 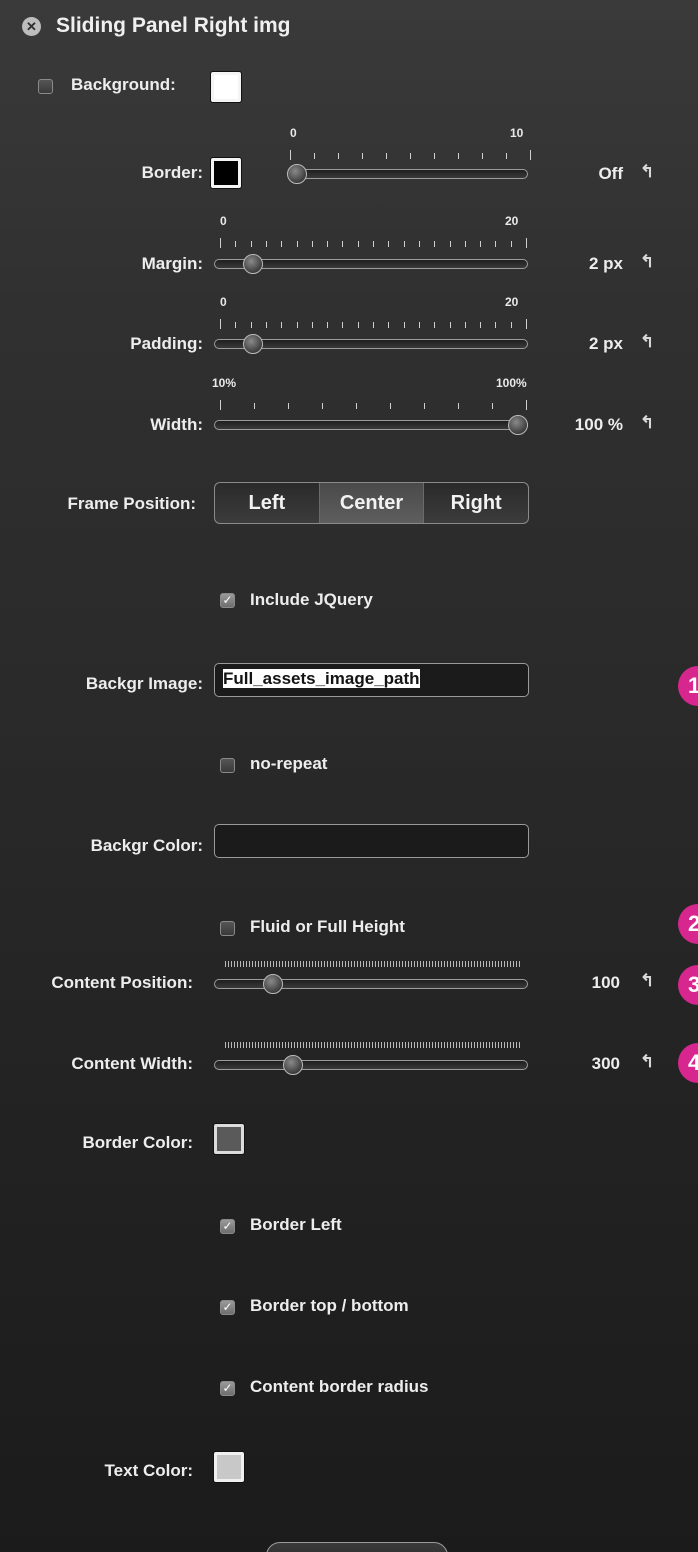 I want to click on width-slider, so click(x=371, y=425).